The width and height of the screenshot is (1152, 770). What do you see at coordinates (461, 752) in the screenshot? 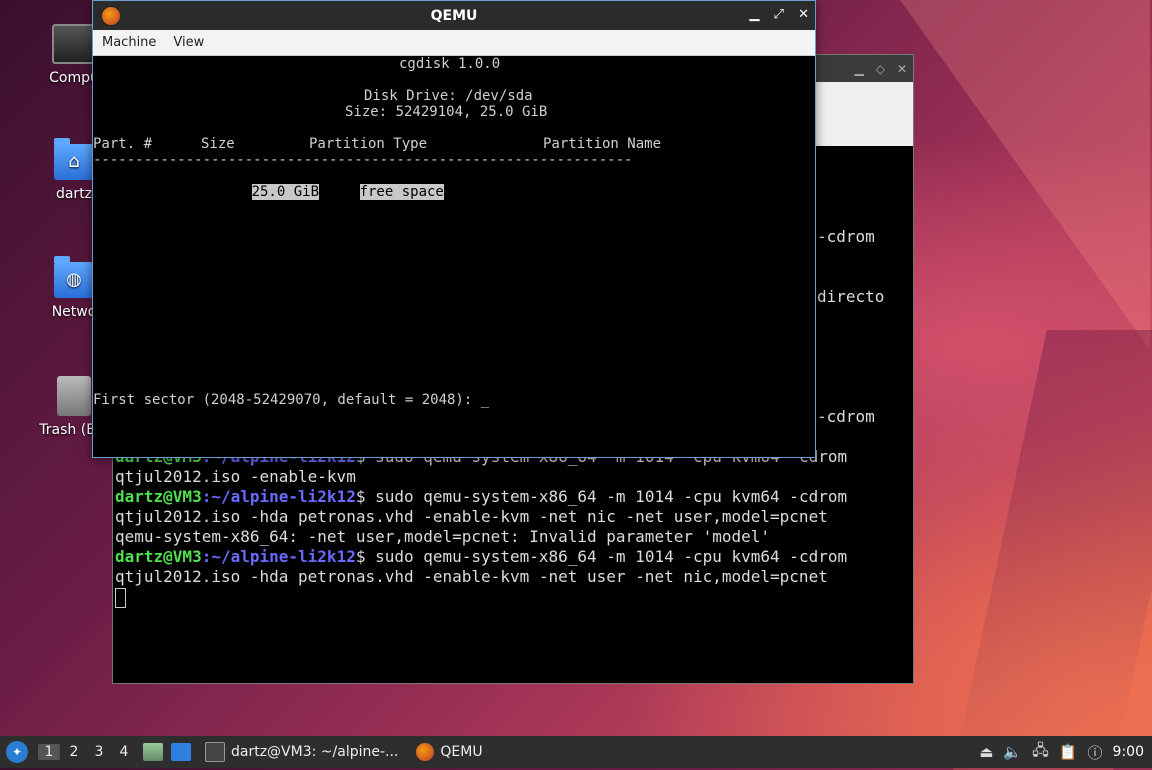
I see `task-label: QEMU` at bounding box center [461, 752].